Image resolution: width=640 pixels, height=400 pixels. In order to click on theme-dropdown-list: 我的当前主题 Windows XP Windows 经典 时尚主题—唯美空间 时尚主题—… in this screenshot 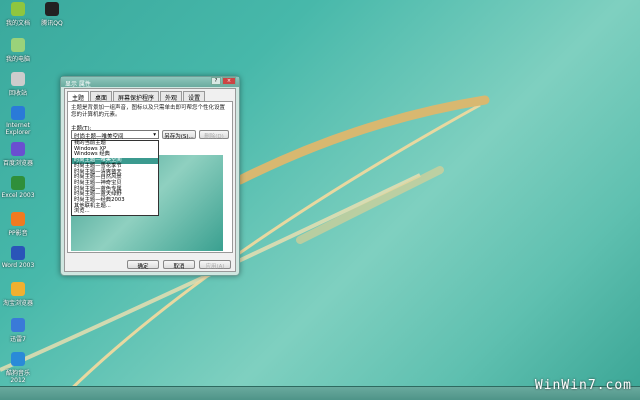, I will do `click(115, 178)`.